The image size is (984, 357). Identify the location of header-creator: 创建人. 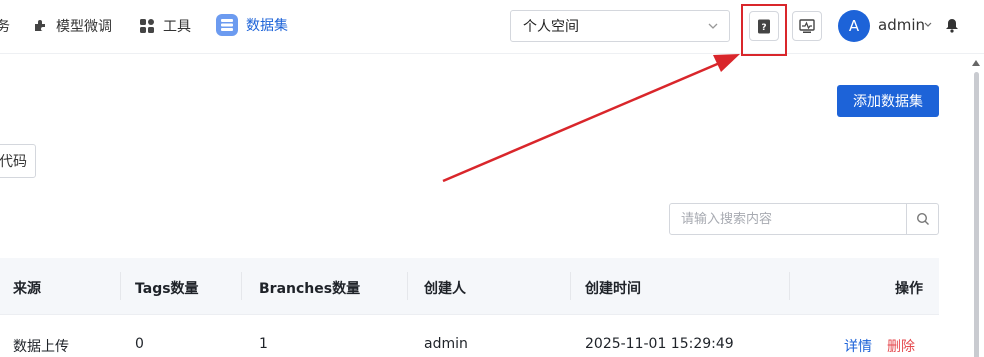
(445, 289).